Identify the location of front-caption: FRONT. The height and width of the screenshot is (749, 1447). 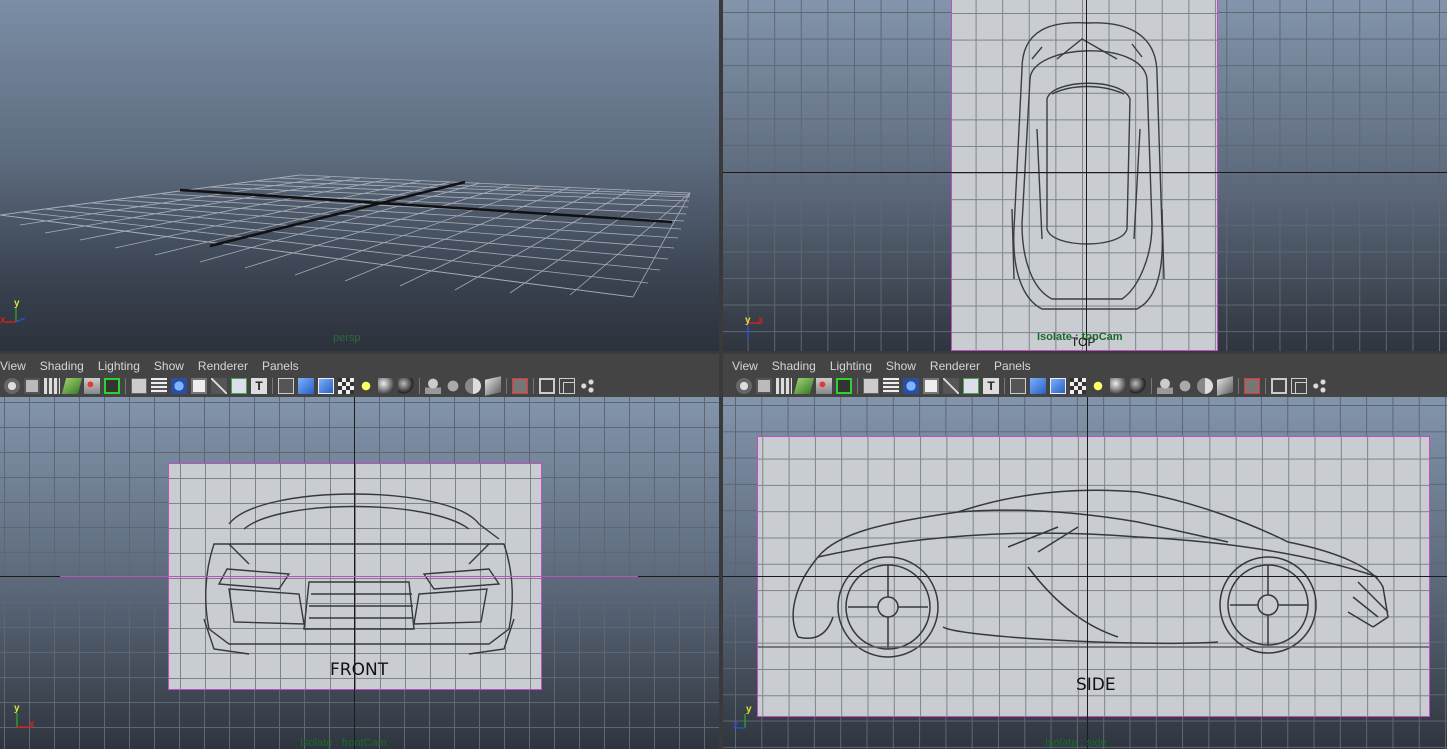
(359, 670).